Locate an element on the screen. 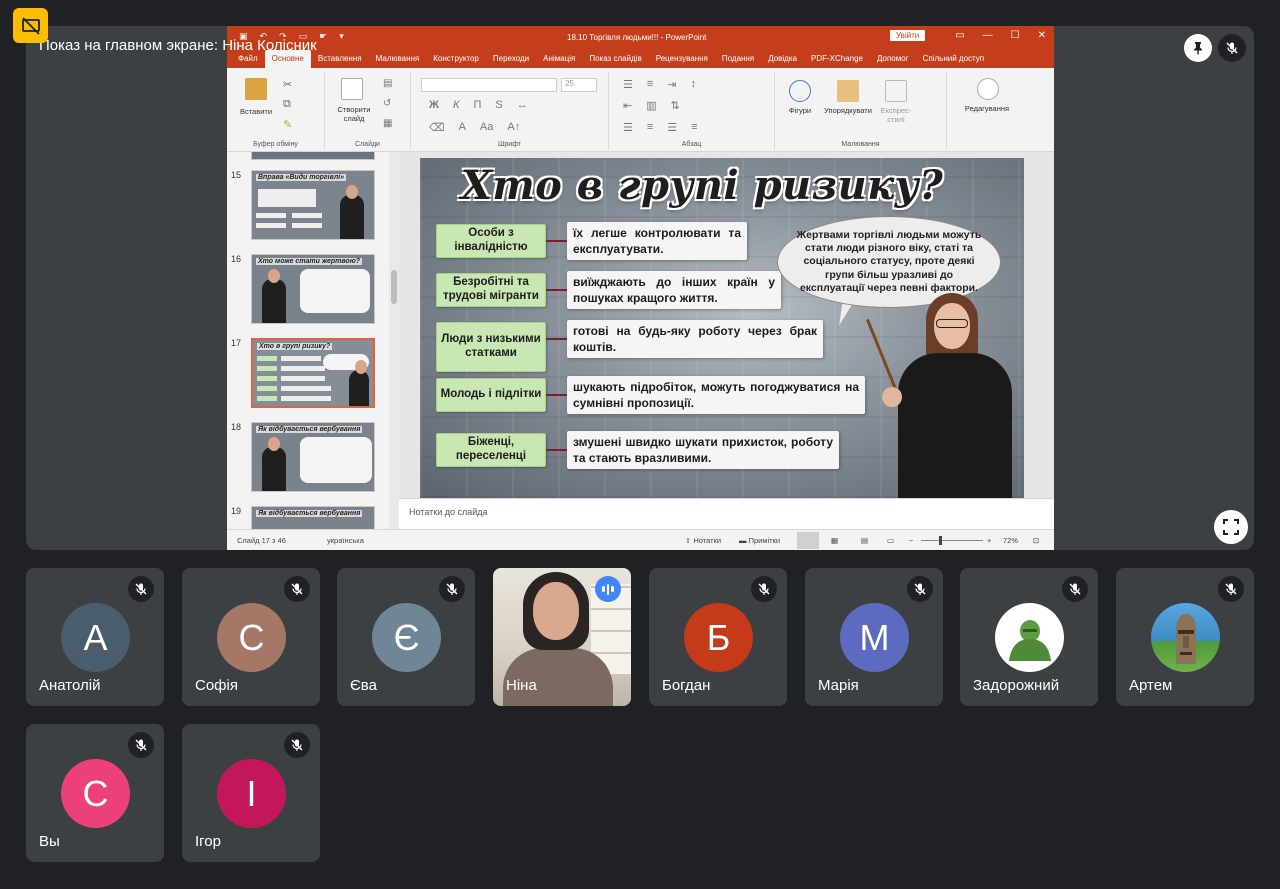 This screenshot has width=1280, height=889. participant-tile: А Анатолій is located at coordinates (95, 637).